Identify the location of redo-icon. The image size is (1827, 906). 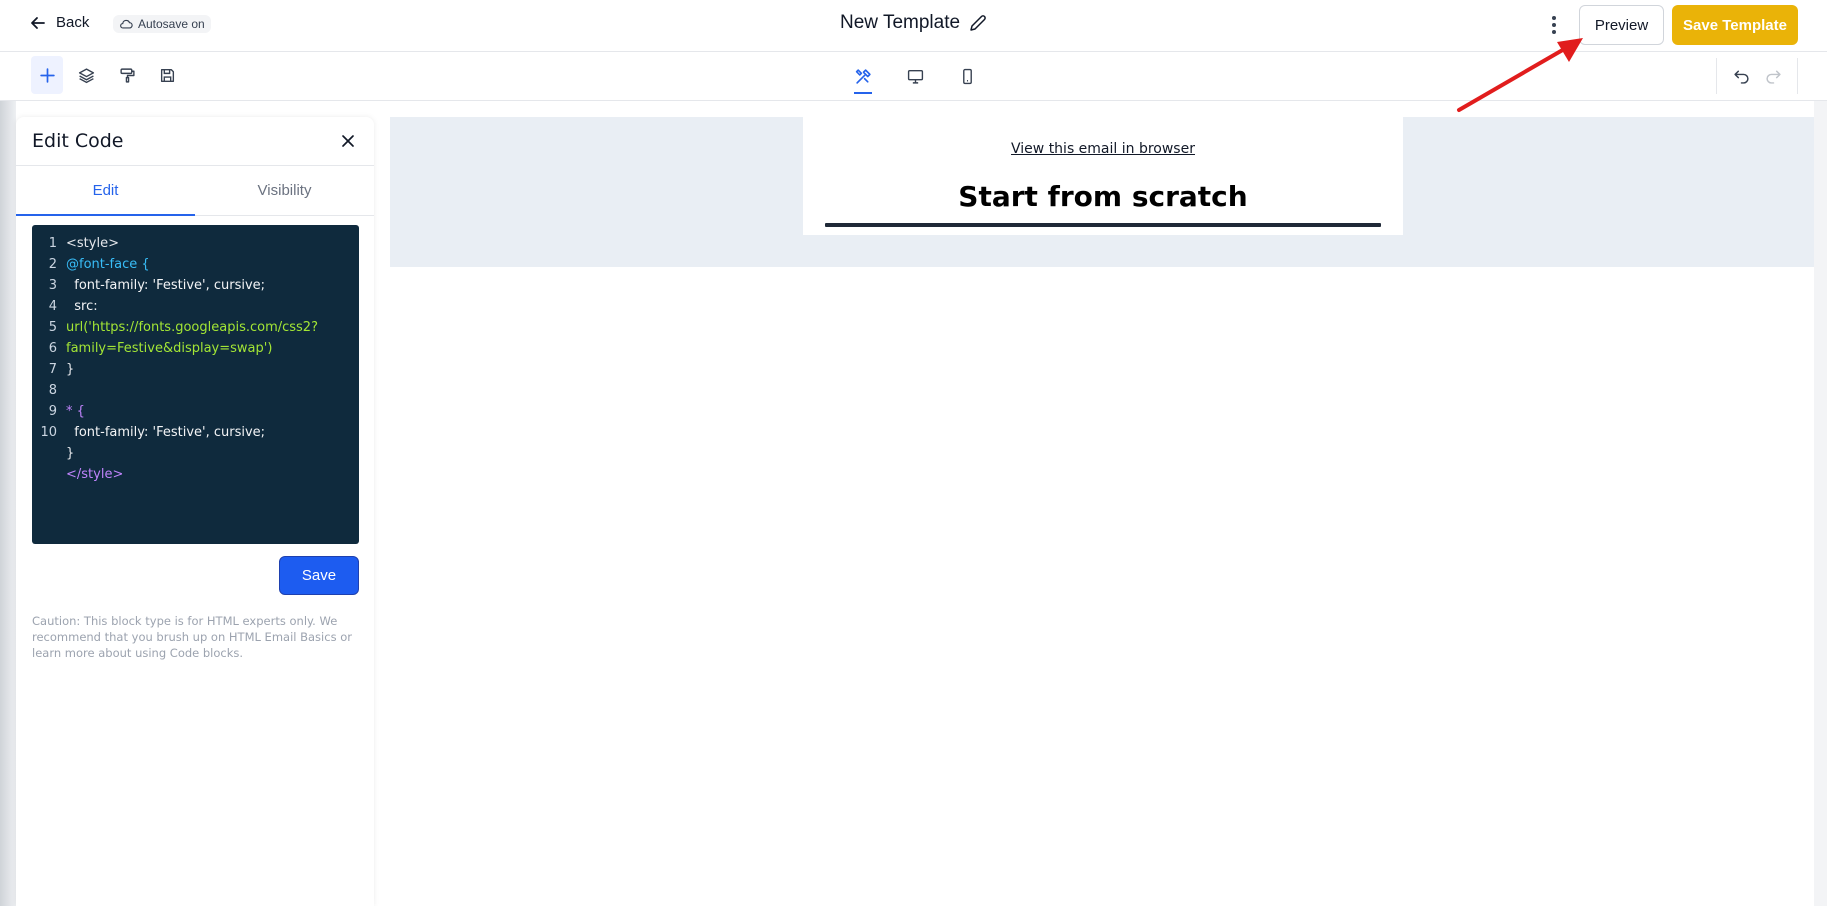
(1773, 77).